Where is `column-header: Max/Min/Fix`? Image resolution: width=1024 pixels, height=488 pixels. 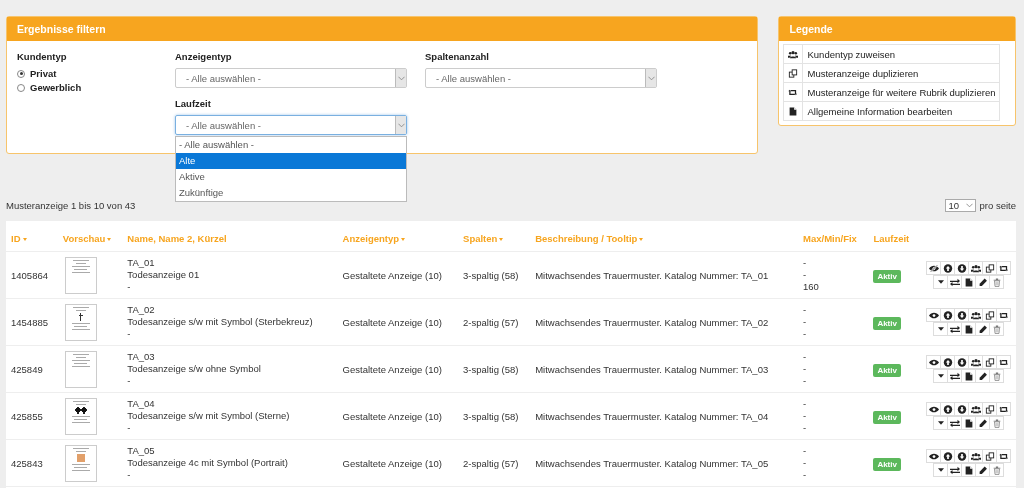
column-header: Max/Min/Fix is located at coordinates (833, 236).